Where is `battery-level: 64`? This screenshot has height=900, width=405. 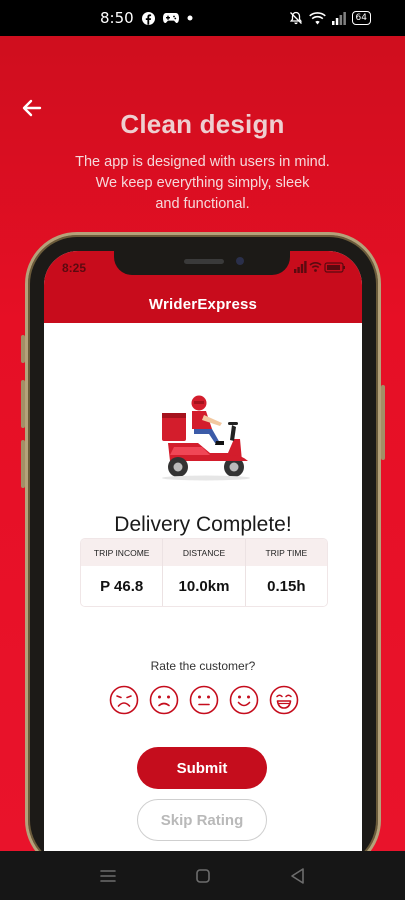
battery-level: 64 is located at coordinates (361, 17).